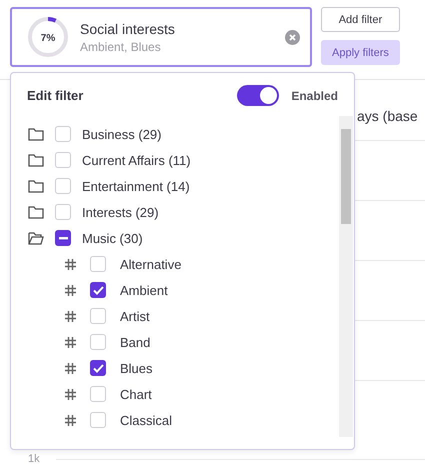 This screenshot has height=470, width=425. What do you see at coordinates (146, 420) in the screenshot?
I see `tag-label: Classical` at bounding box center [146, 420].